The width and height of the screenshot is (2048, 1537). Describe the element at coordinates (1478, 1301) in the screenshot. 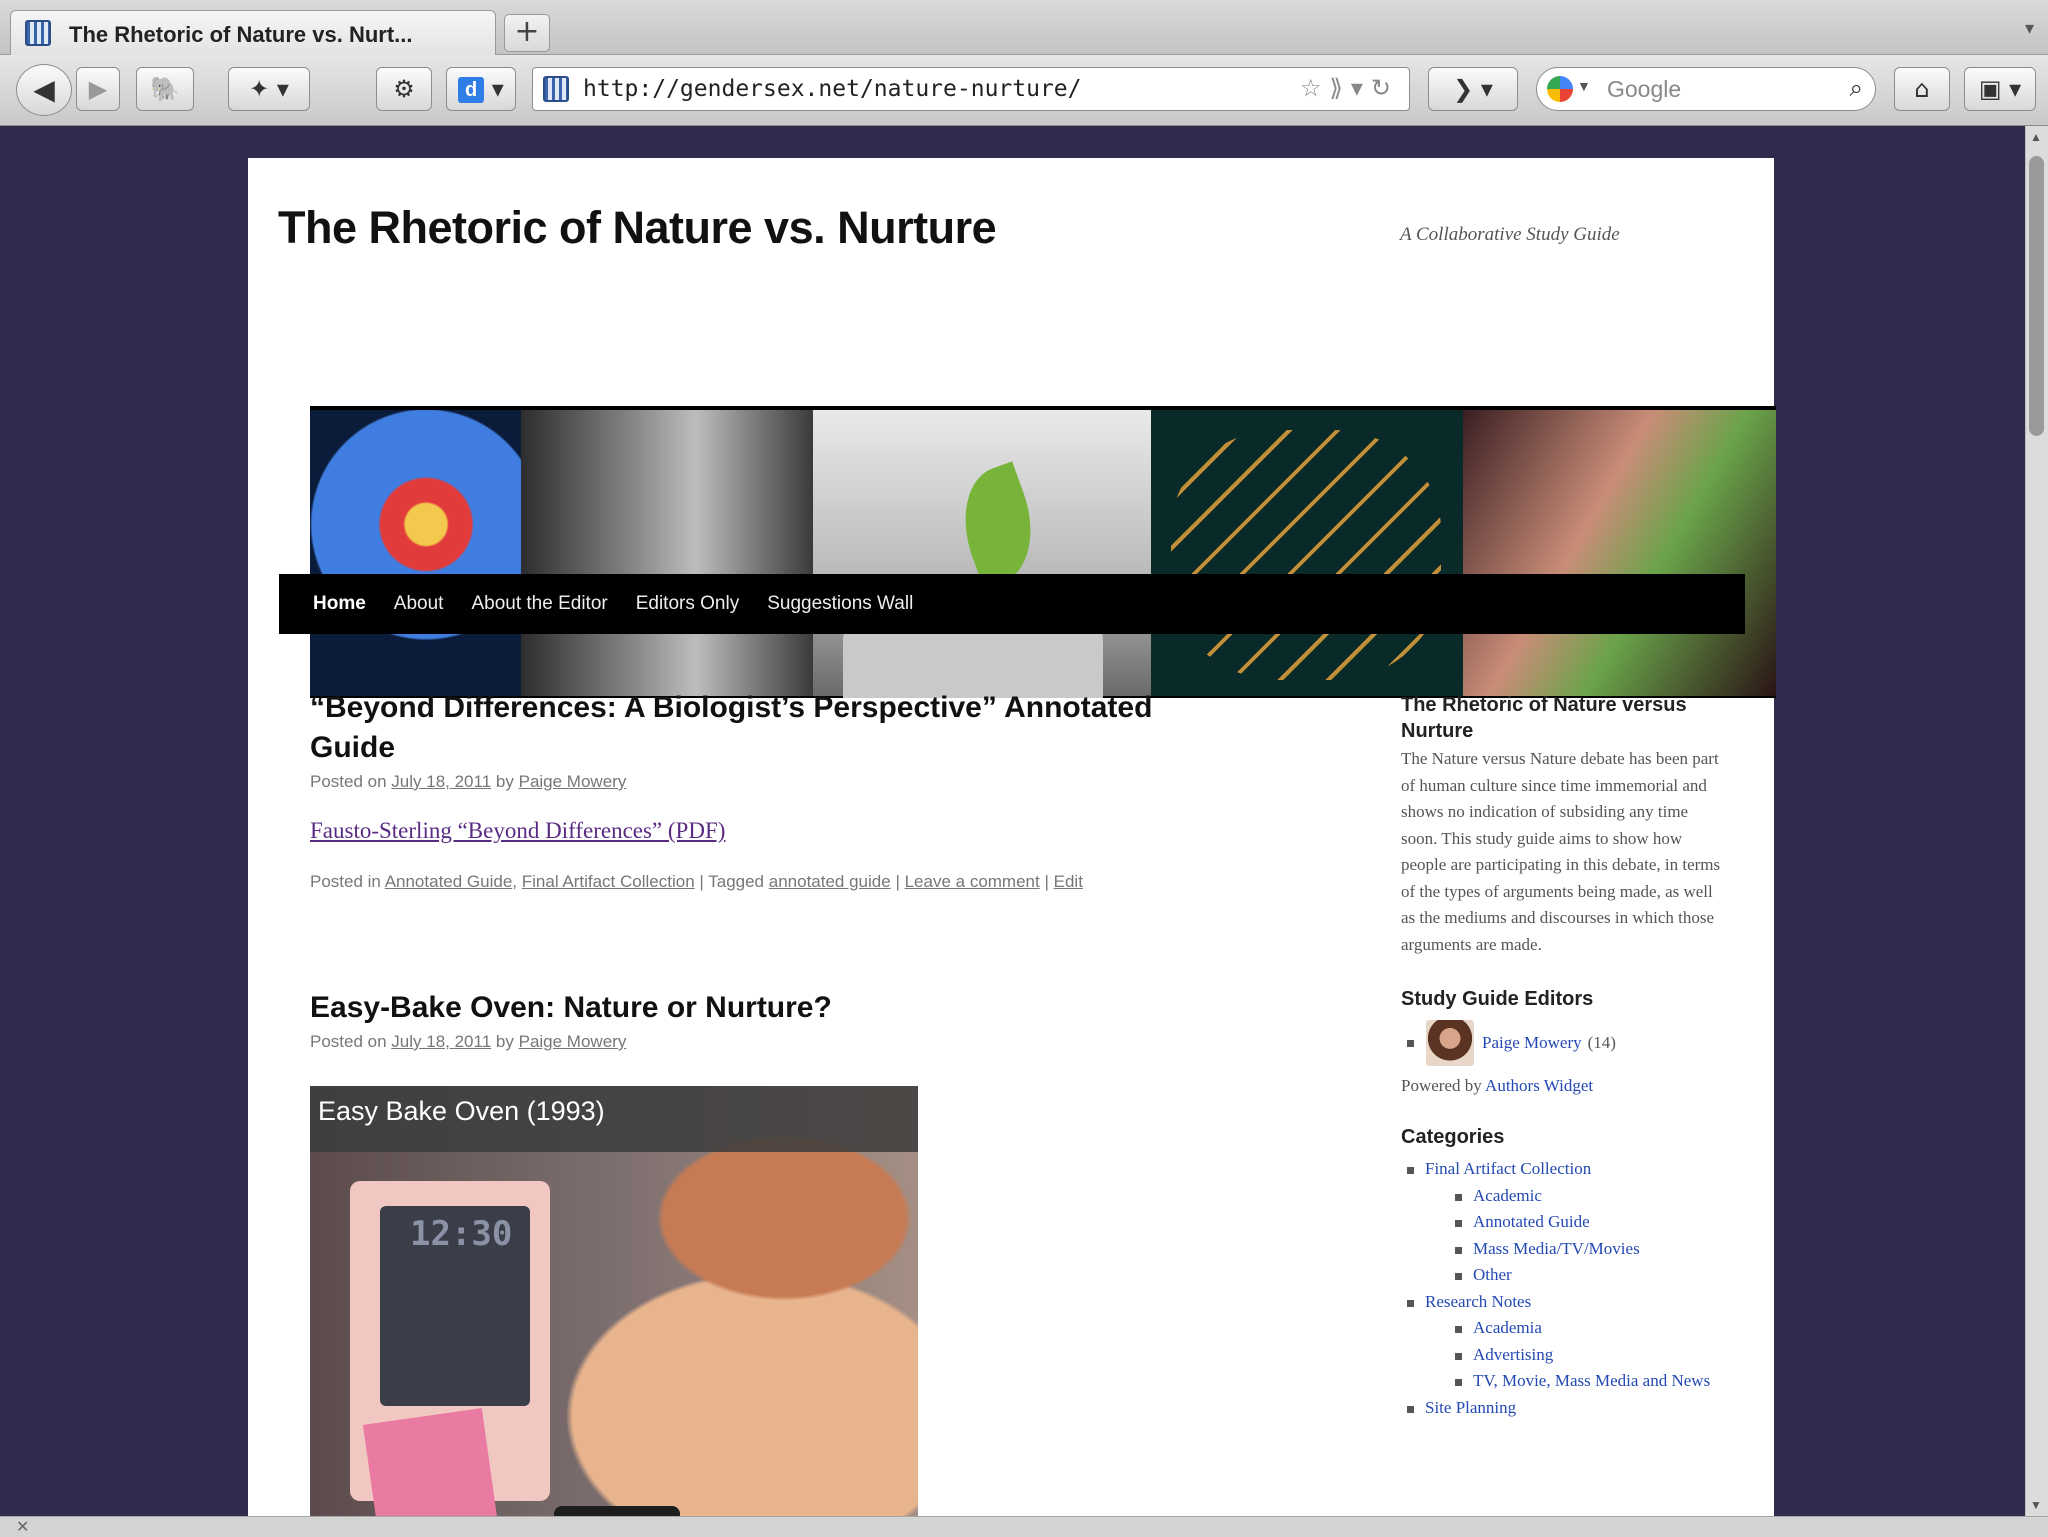

I see `category-link: Research Notes` at that location.